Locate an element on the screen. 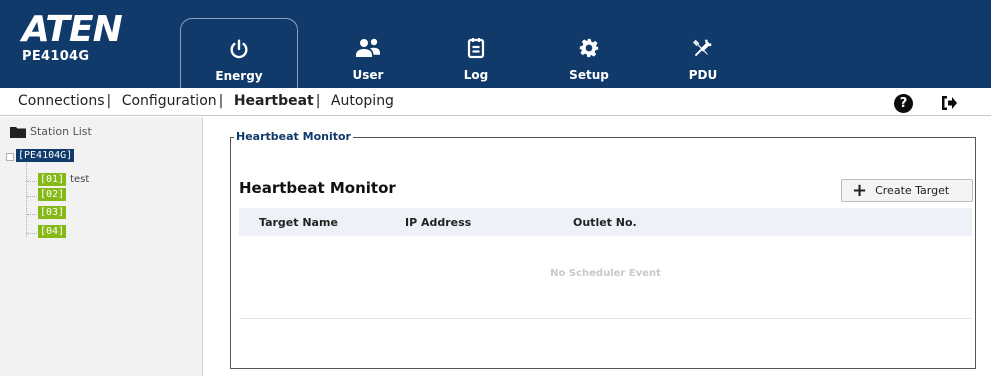 The image size is (991, 376). tree-line is located at coordinates (26, 200).